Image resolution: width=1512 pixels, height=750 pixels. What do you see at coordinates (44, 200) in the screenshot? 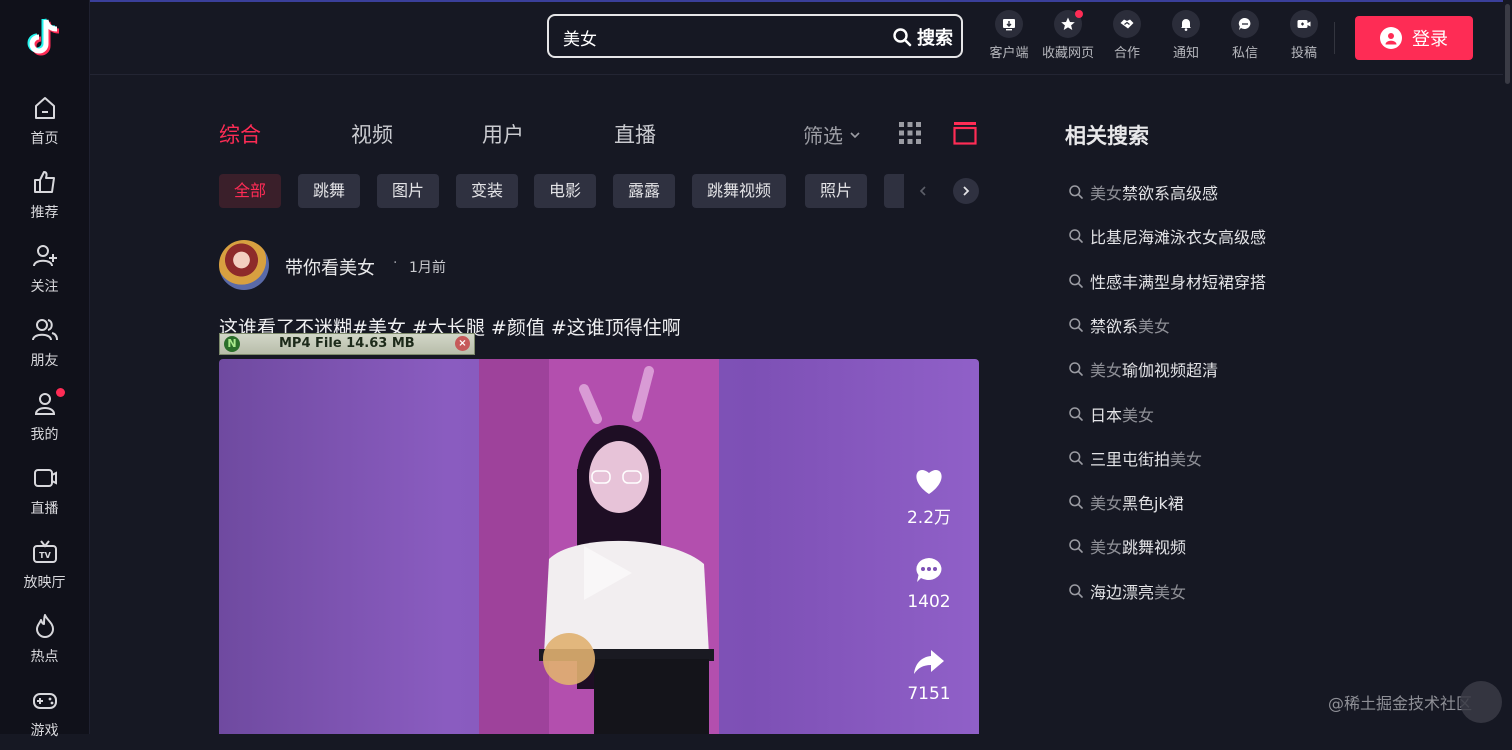
I see `sidebar-item-recommend: 推荐` at bounding box center [44, 200].